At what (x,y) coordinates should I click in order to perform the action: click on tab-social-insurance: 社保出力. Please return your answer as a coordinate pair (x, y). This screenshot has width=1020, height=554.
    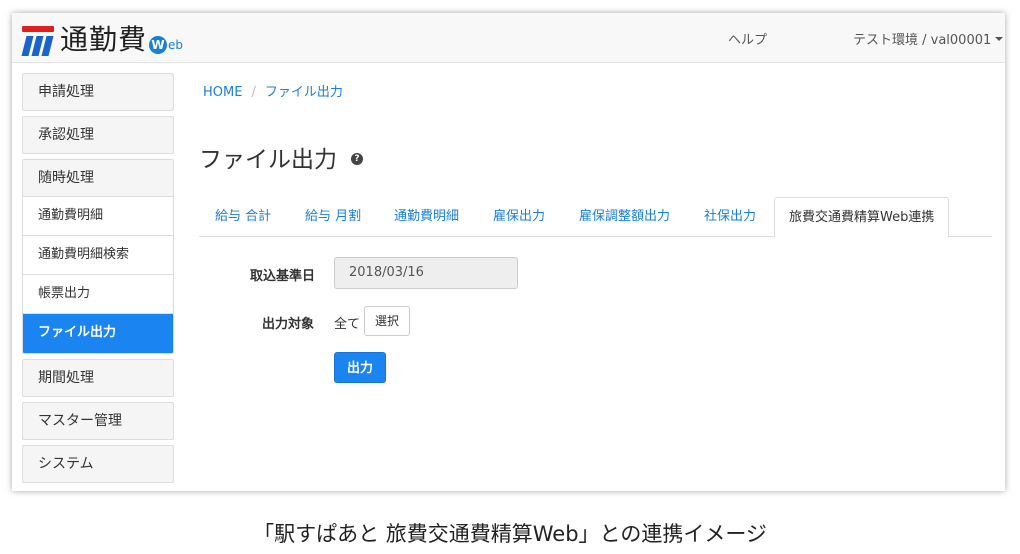
    Looking at the image, I should click on (730, 217).